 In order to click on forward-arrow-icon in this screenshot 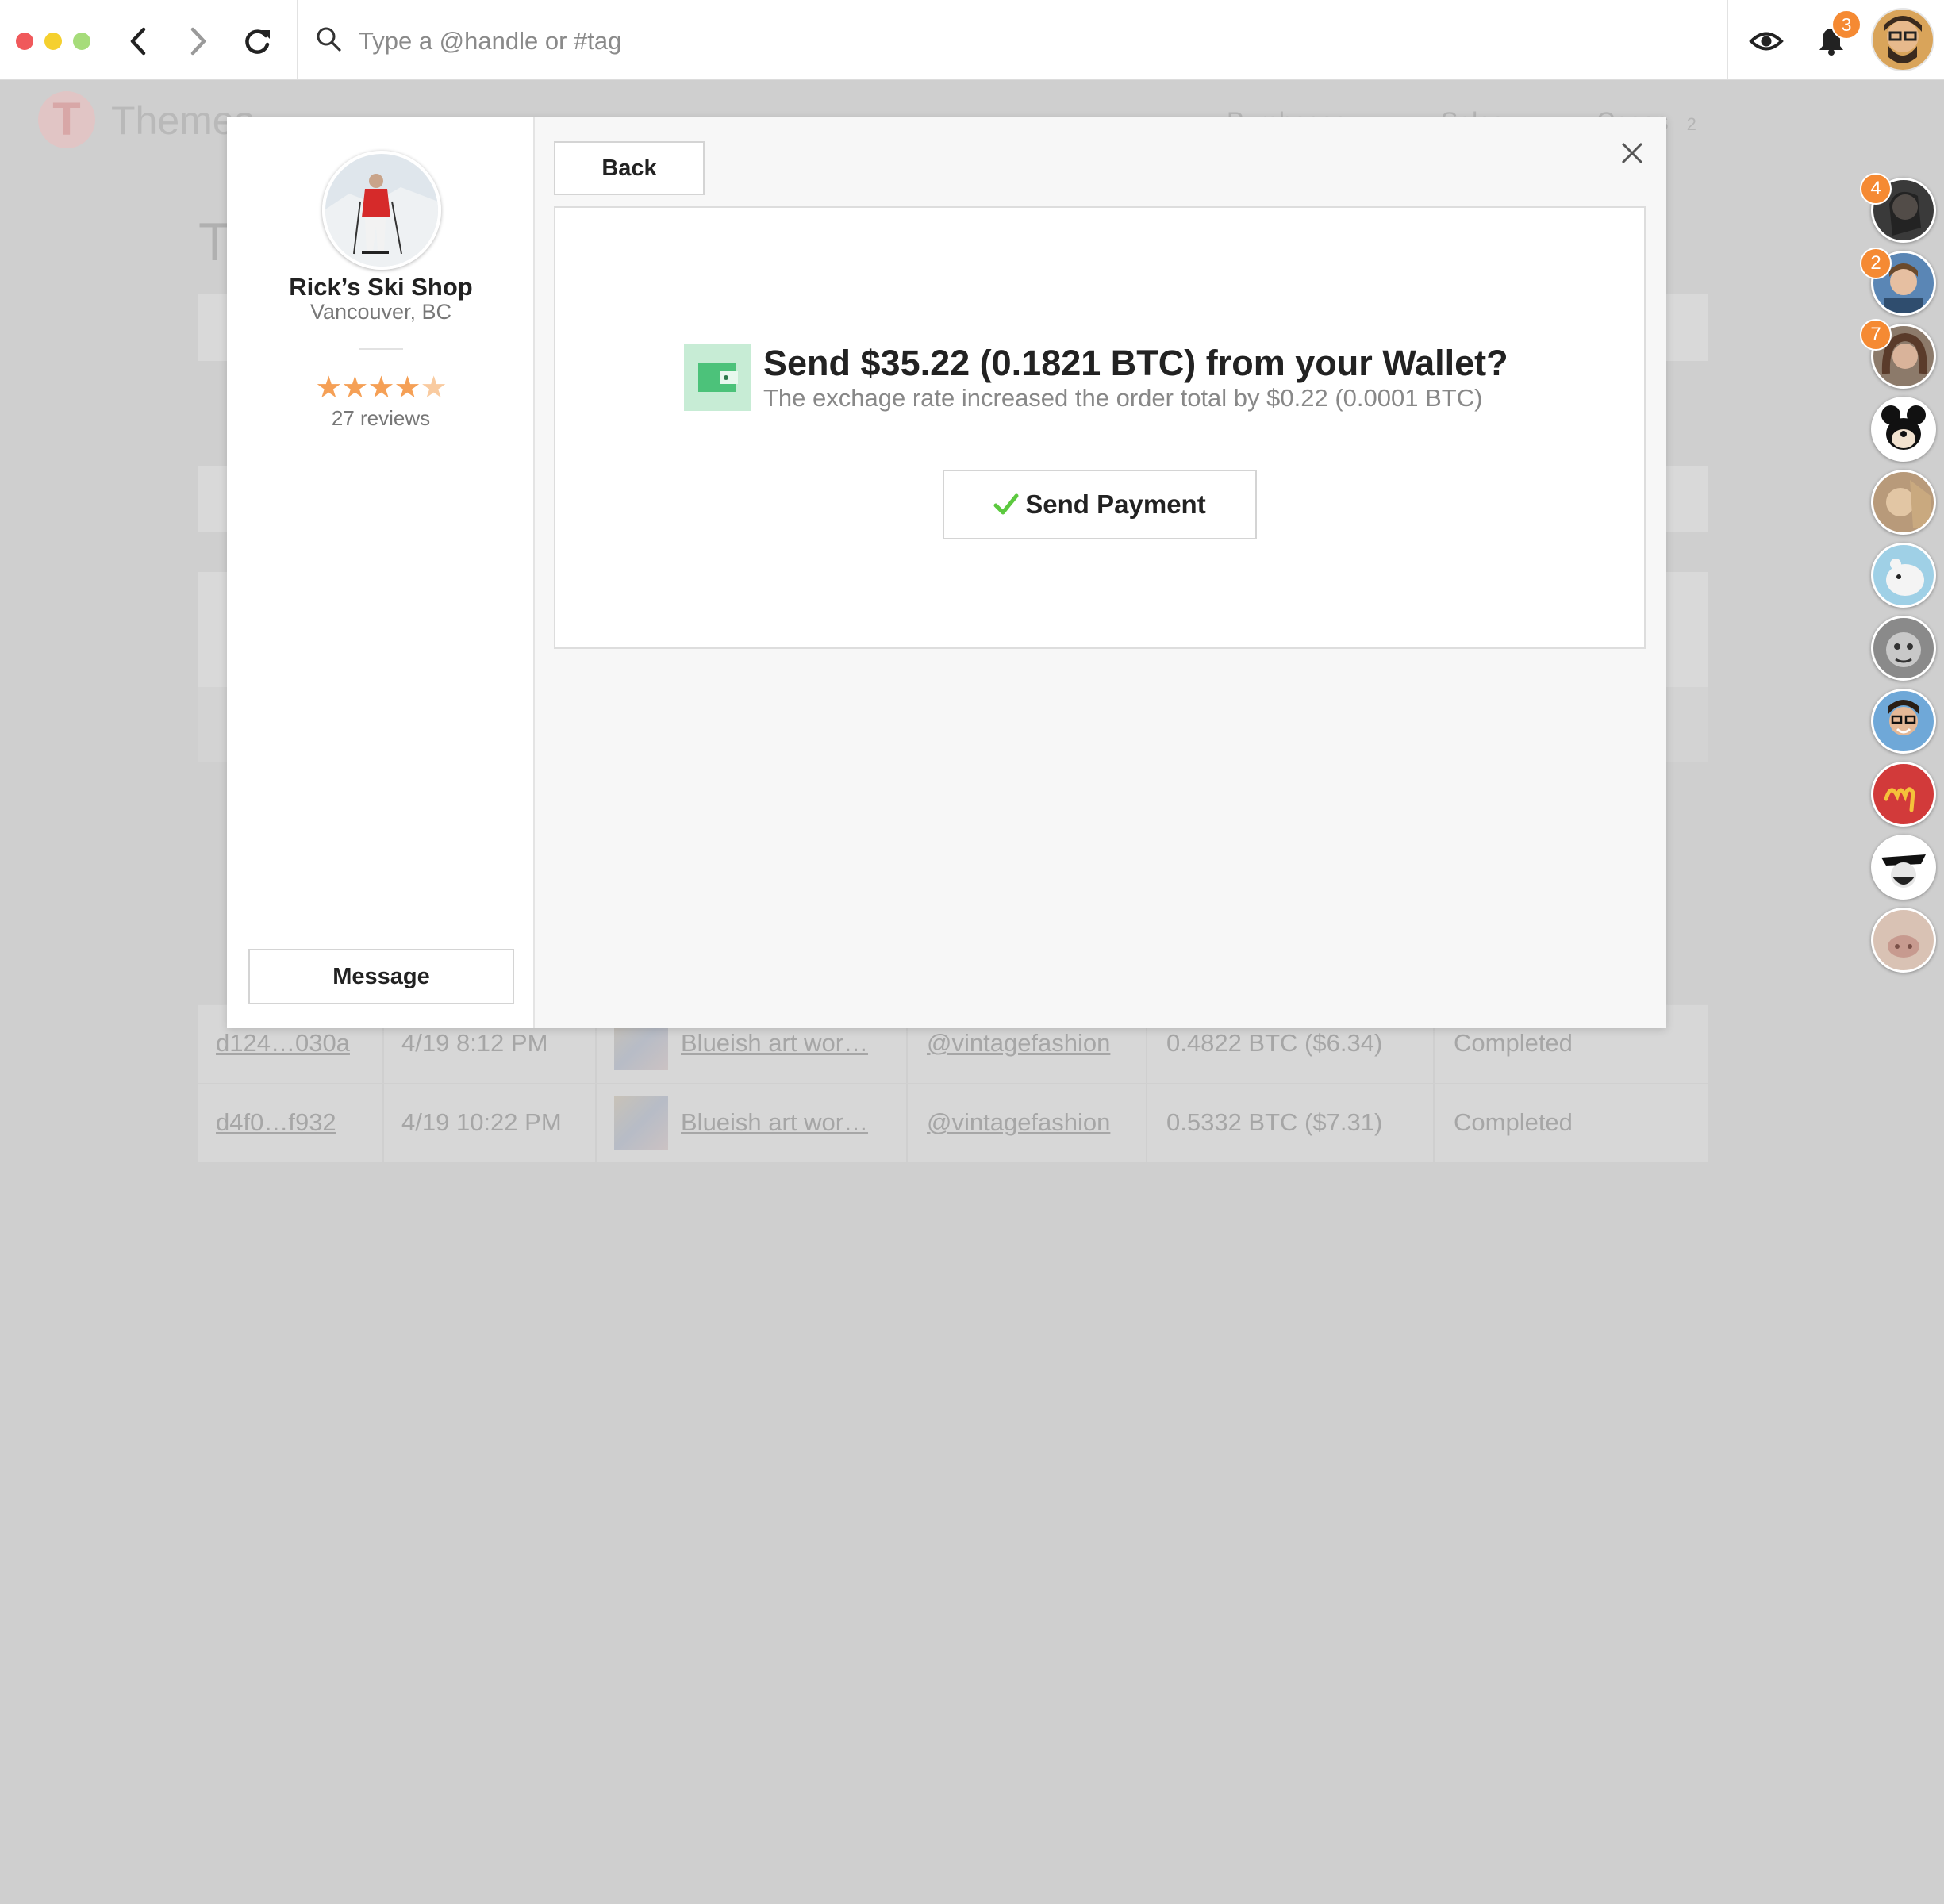, I will do `click(198, 41)`.